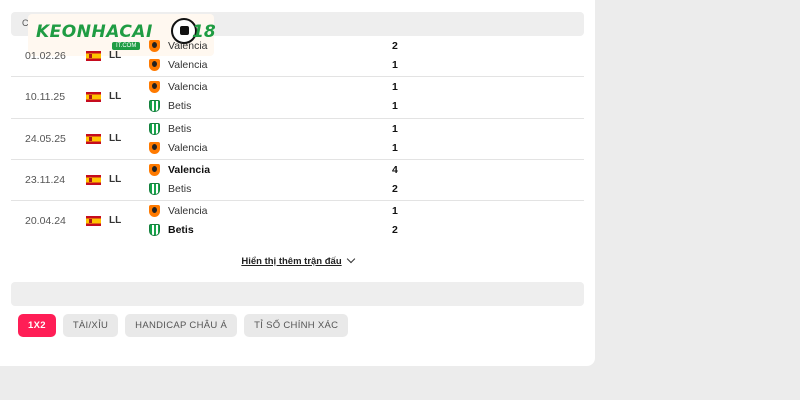  I want to click on match-date: 24.05.25, so click(45, 138).